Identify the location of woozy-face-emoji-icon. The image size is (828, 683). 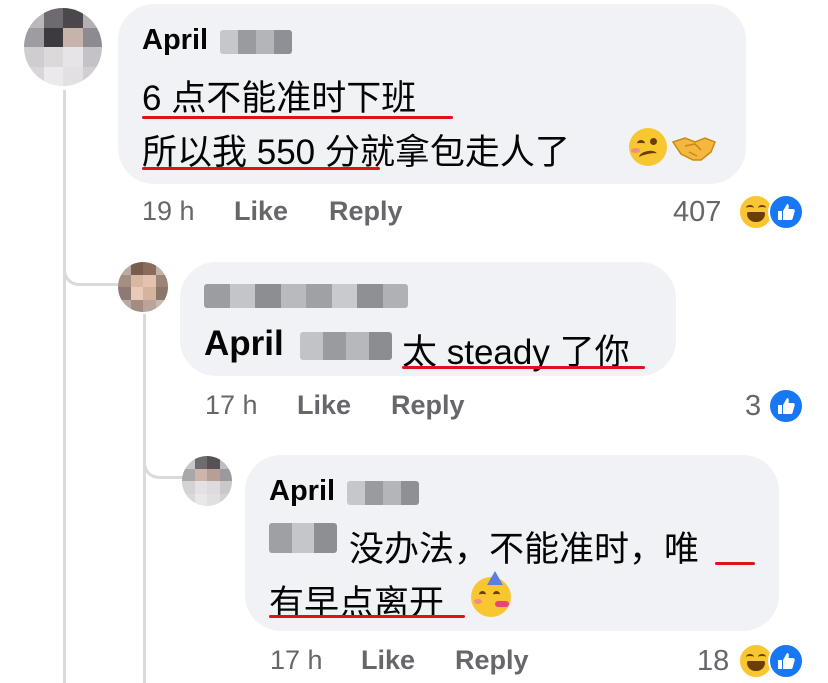
(648, 147).